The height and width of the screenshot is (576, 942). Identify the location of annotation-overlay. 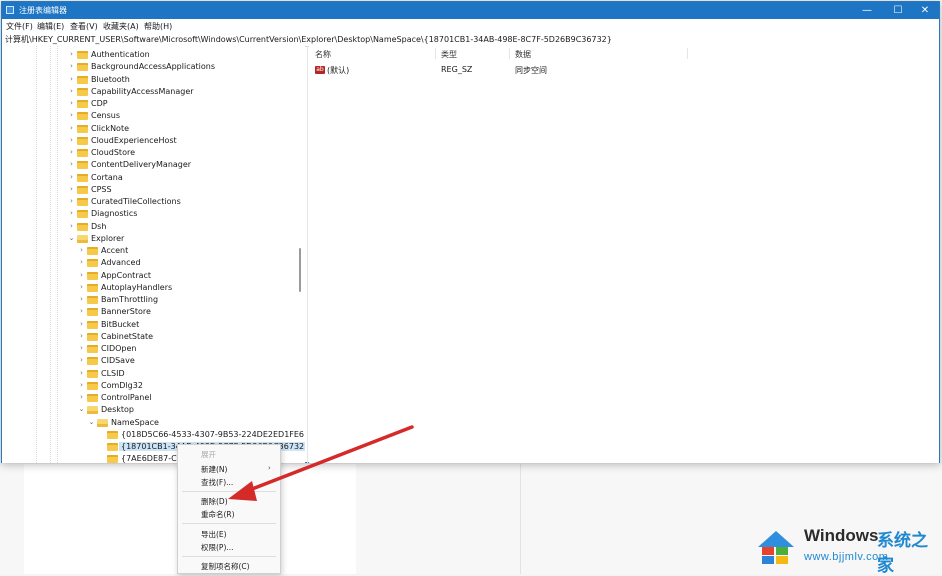
(321, 463).